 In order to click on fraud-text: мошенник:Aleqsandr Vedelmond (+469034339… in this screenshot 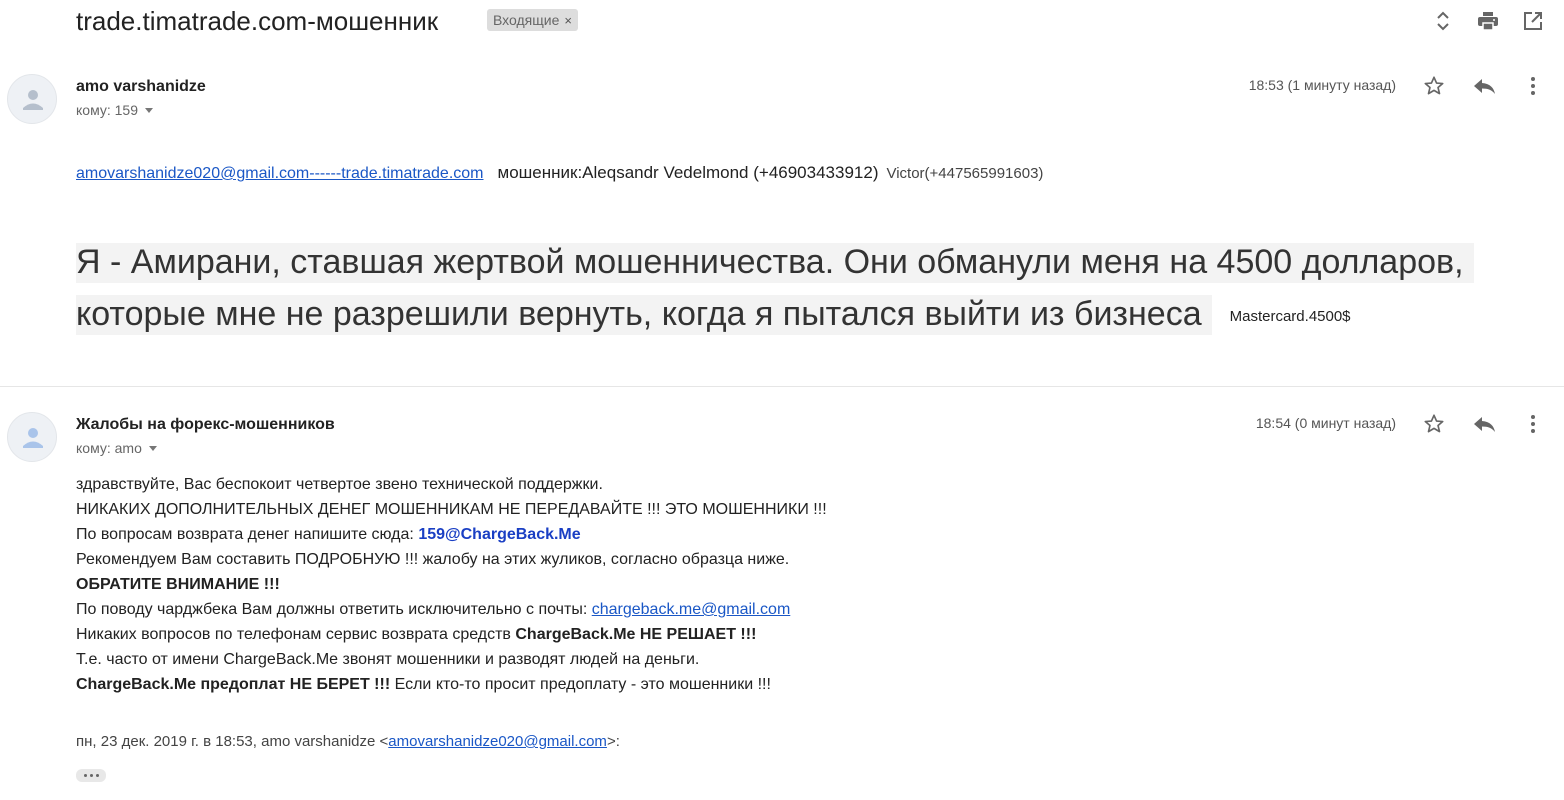, I will do `click(688, 172)`.